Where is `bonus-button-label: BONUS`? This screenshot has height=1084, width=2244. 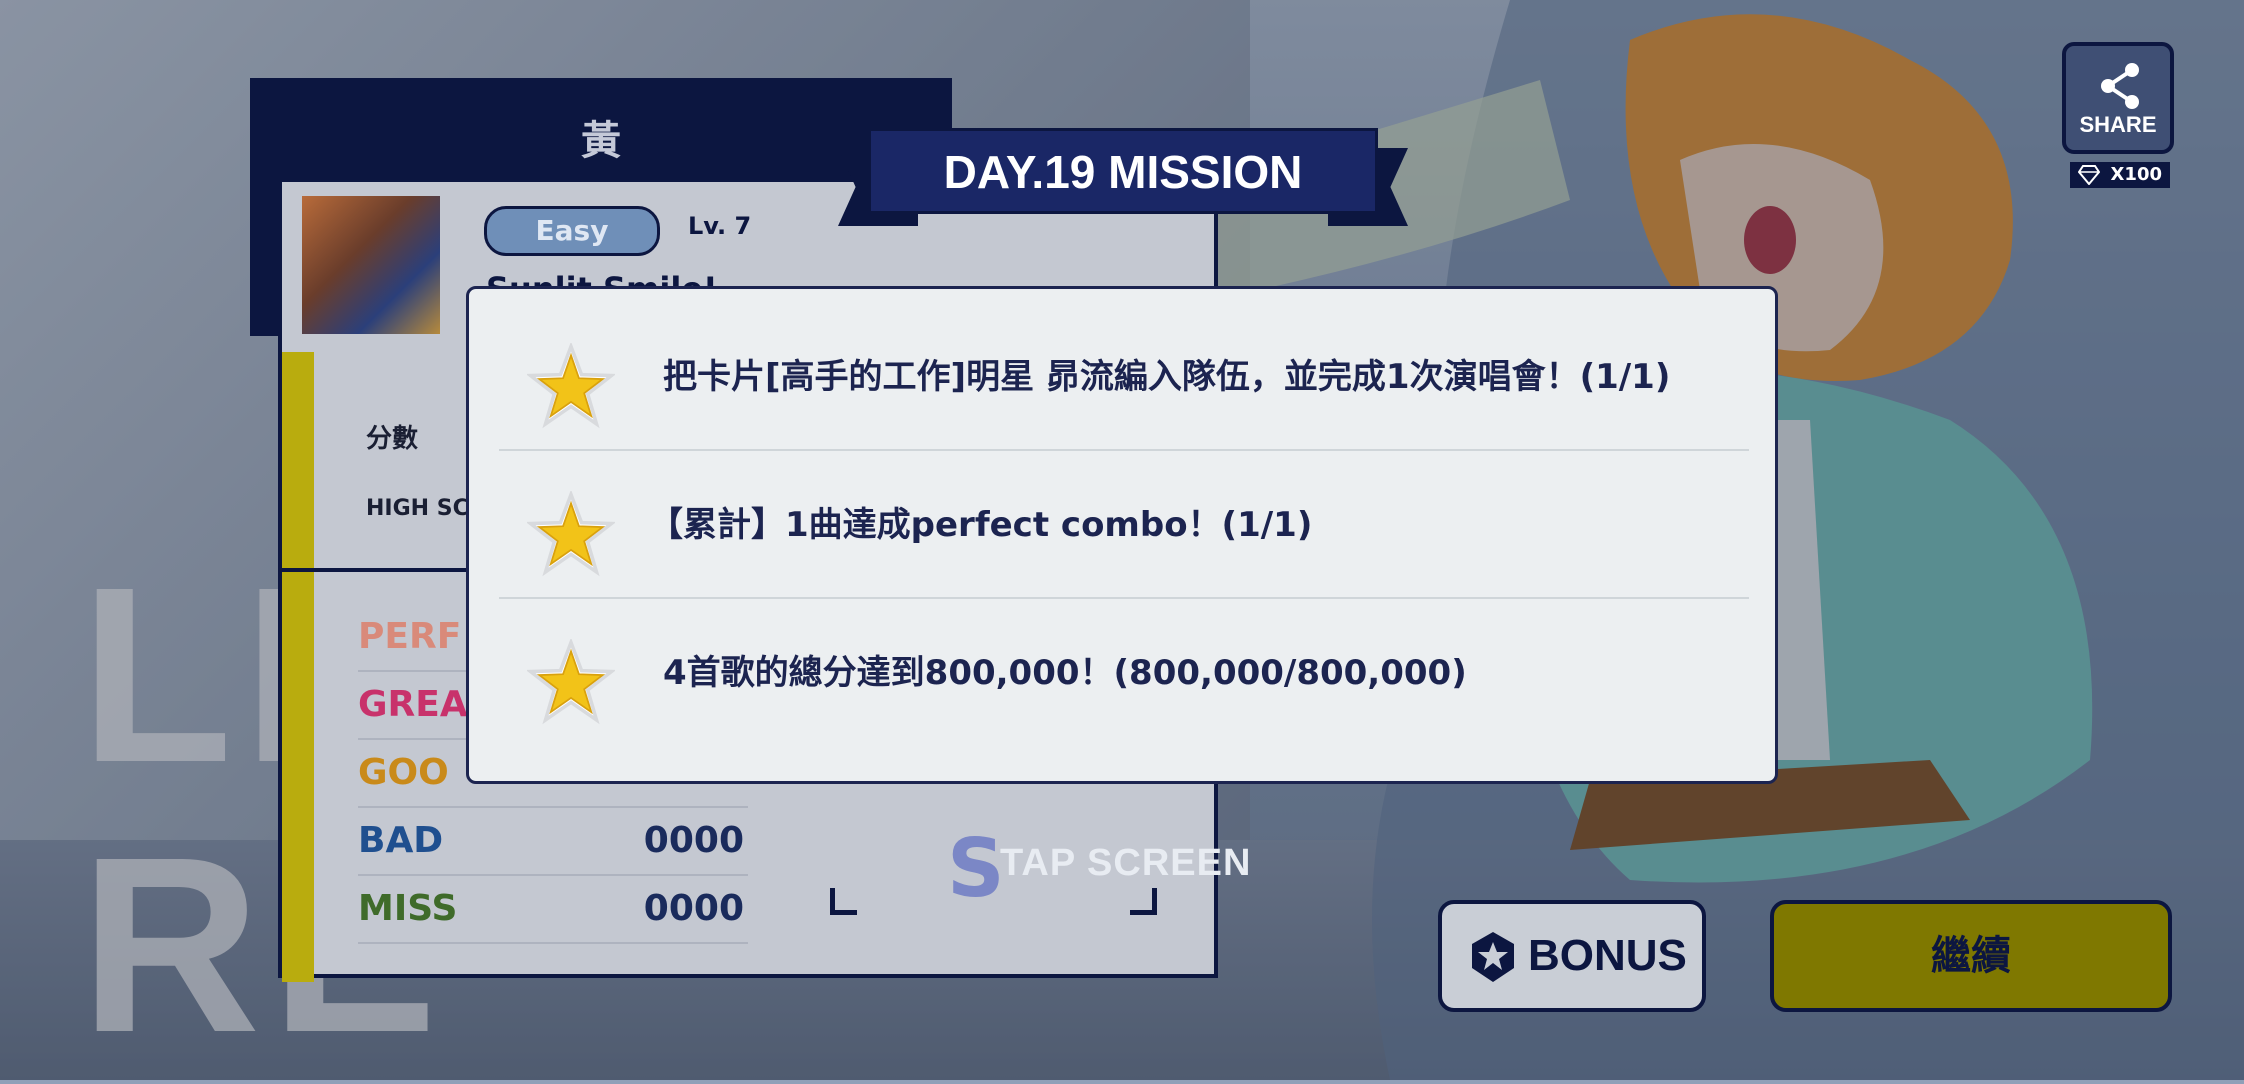
bonus-button-label: BONUS is located at coordinates (1607, 955).